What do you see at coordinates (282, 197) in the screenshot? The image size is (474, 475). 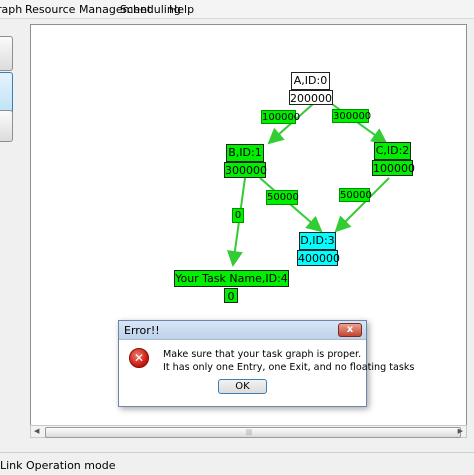 I see `edge-b-d-weight: 50000` at bounding box center [282, 197].